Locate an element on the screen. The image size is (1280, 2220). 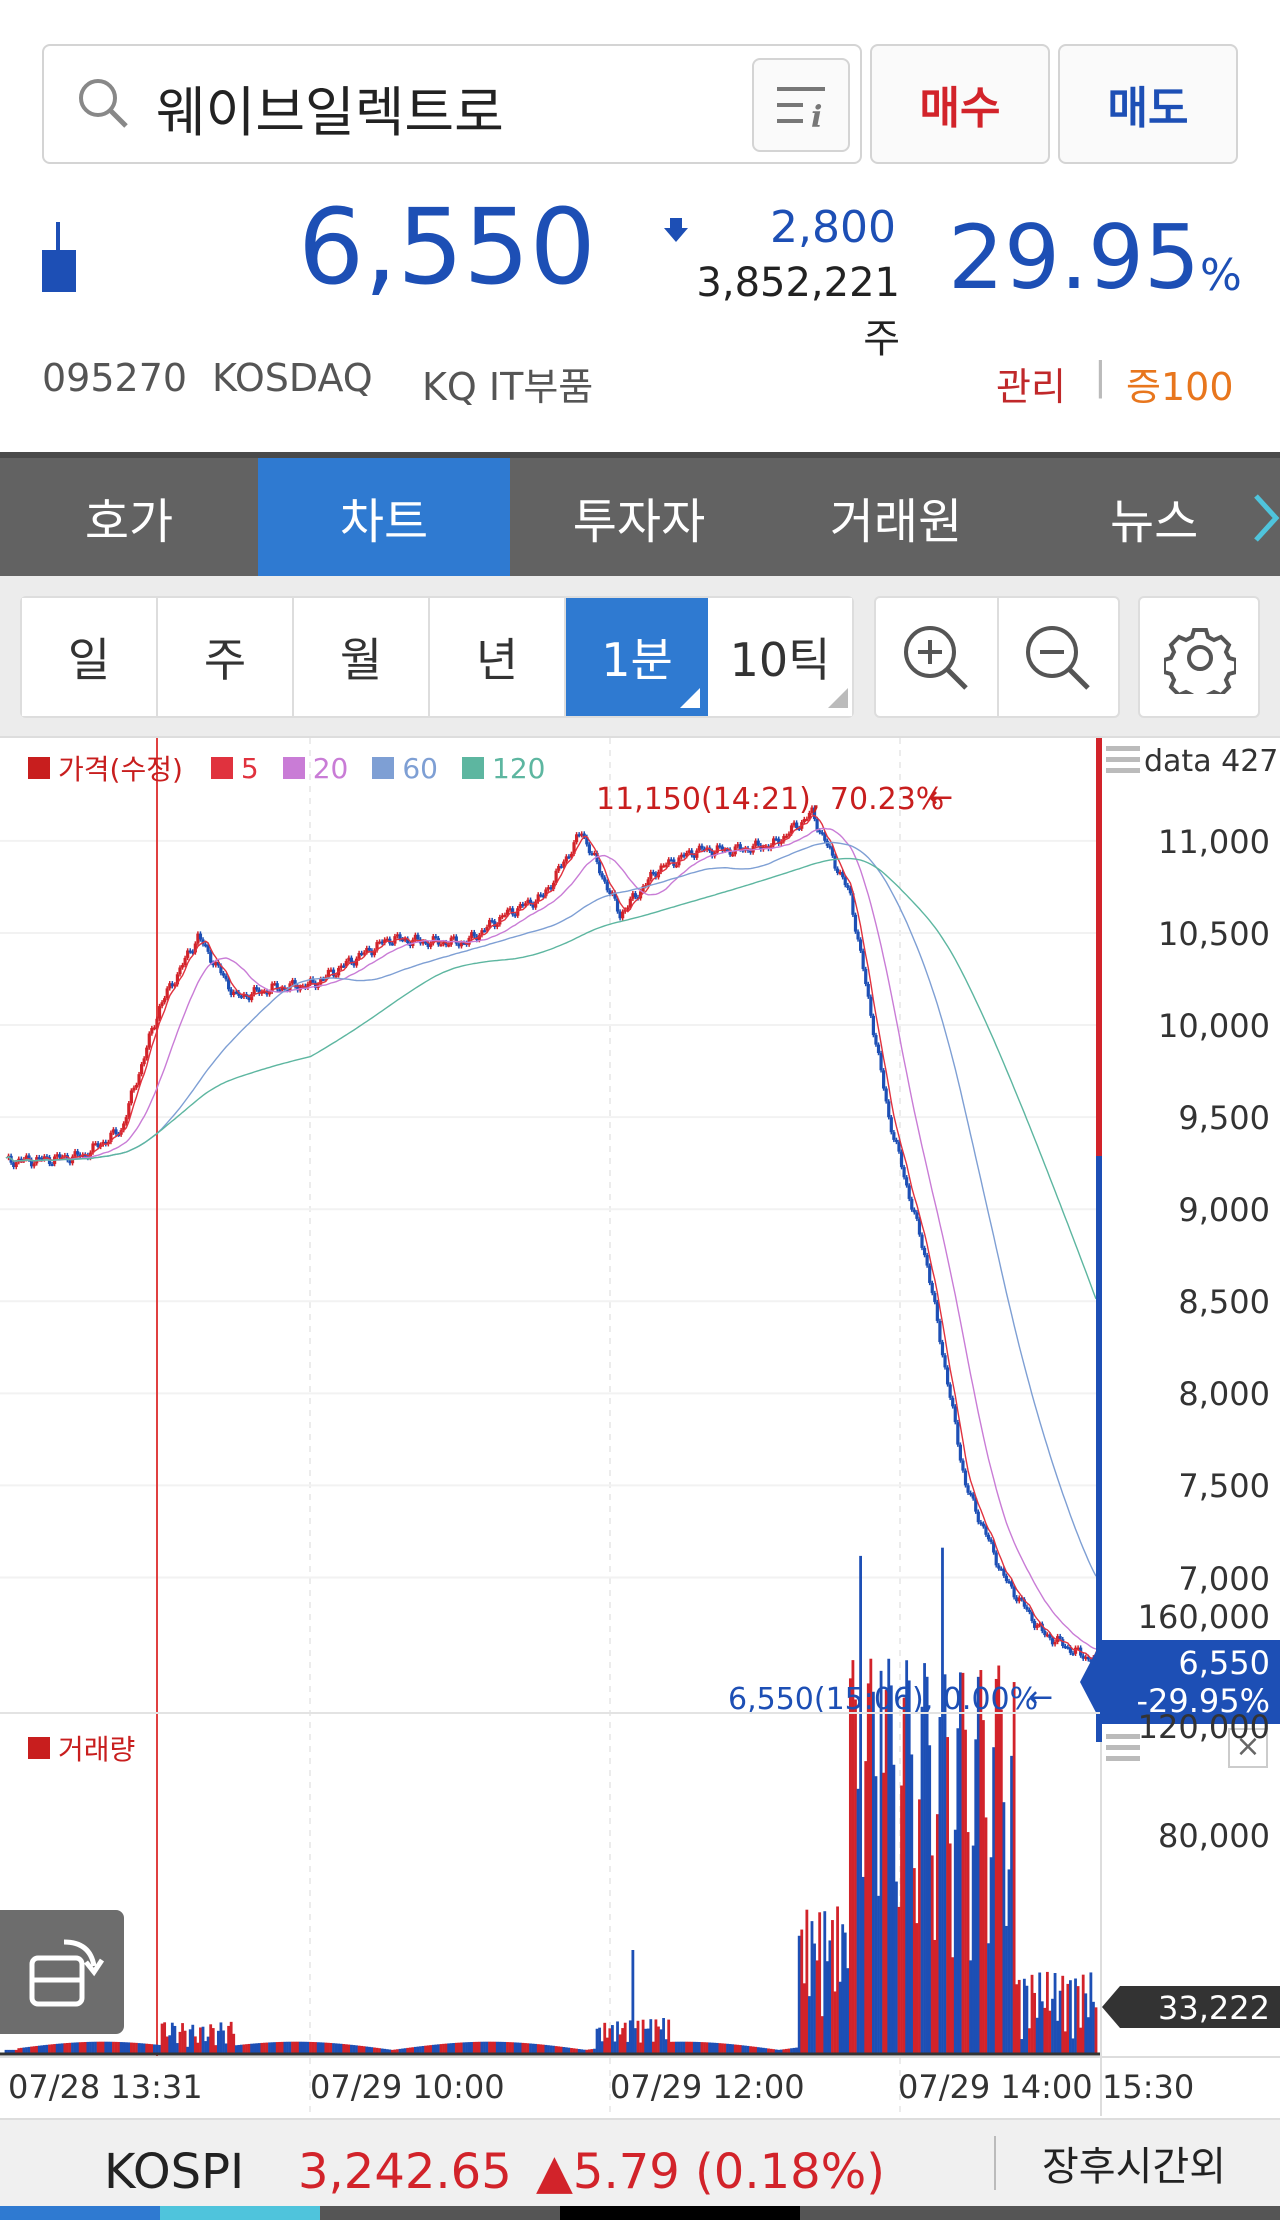
chart-legend: 가격(수정) 5 20 60 120 is located at coordinates (286, 768).